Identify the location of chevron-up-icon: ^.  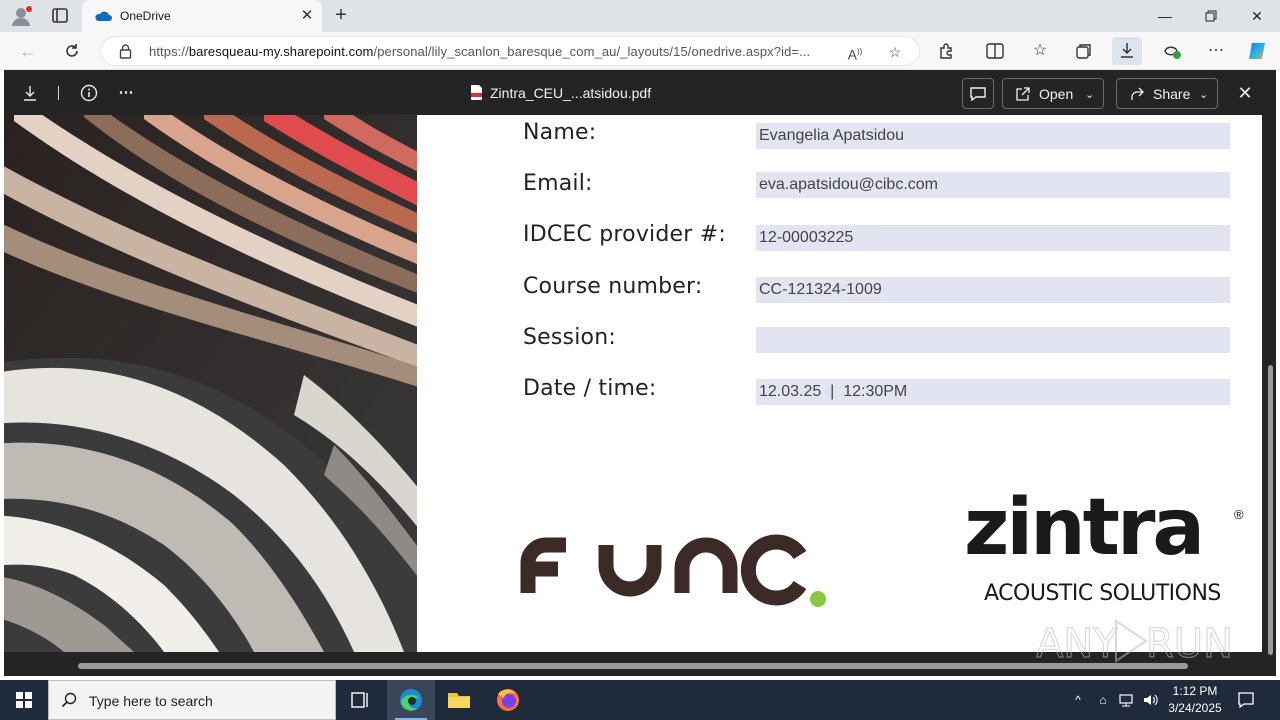
(1078, 700).